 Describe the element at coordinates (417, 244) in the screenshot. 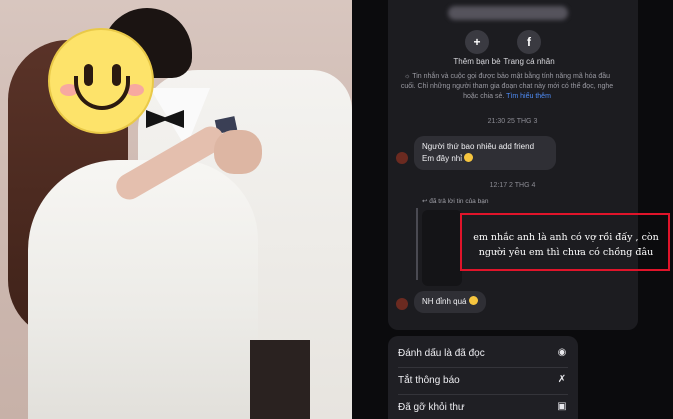

I see `reply-quote-bar` at that location.